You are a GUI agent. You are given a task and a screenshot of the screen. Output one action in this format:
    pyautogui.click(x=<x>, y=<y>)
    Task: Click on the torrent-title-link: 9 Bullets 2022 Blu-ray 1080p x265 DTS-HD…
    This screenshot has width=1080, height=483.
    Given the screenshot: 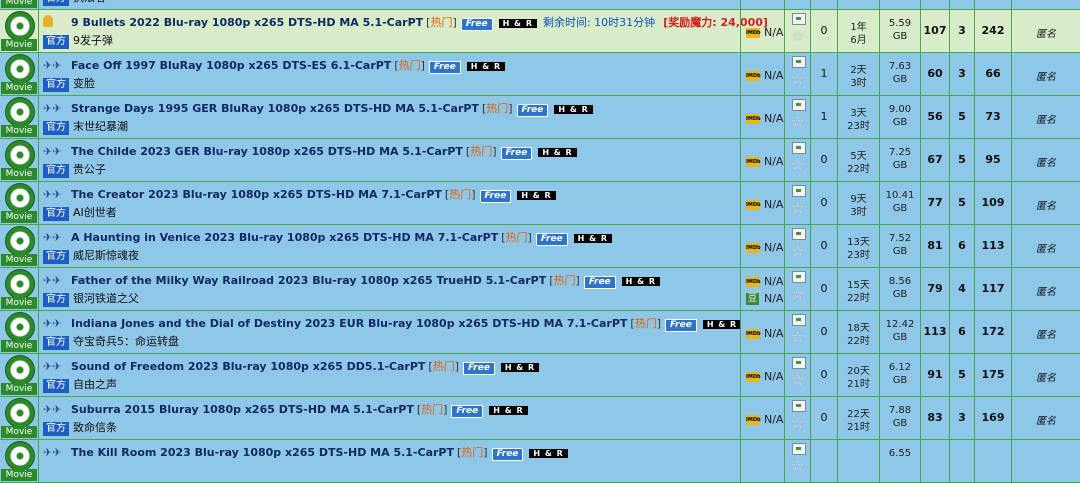 What is the action you would take?
    pyautogui.click(x=247, y=22)
    